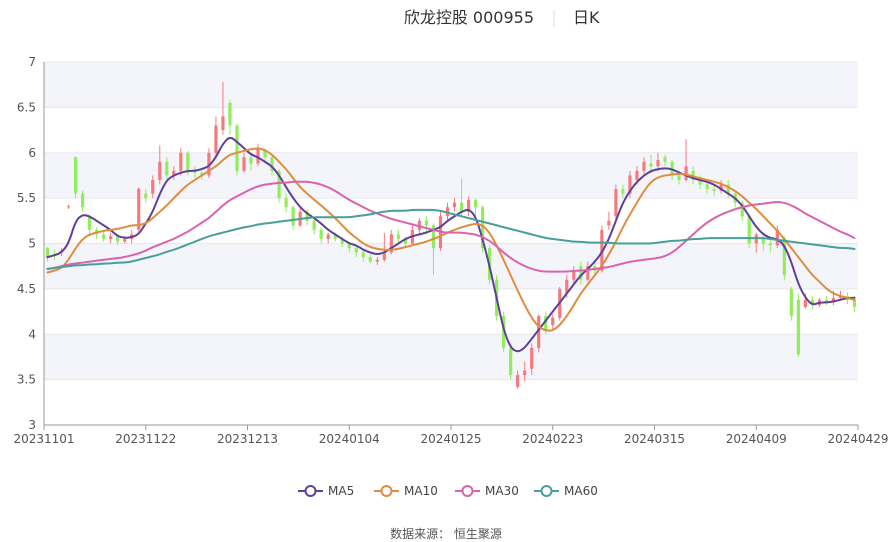 Image resolution: width=893 pixels, height=542 pixels. Describe the element at coordinates (326, 491) in the screenshot. I see `legend-item-ma5: MA5` at that location.